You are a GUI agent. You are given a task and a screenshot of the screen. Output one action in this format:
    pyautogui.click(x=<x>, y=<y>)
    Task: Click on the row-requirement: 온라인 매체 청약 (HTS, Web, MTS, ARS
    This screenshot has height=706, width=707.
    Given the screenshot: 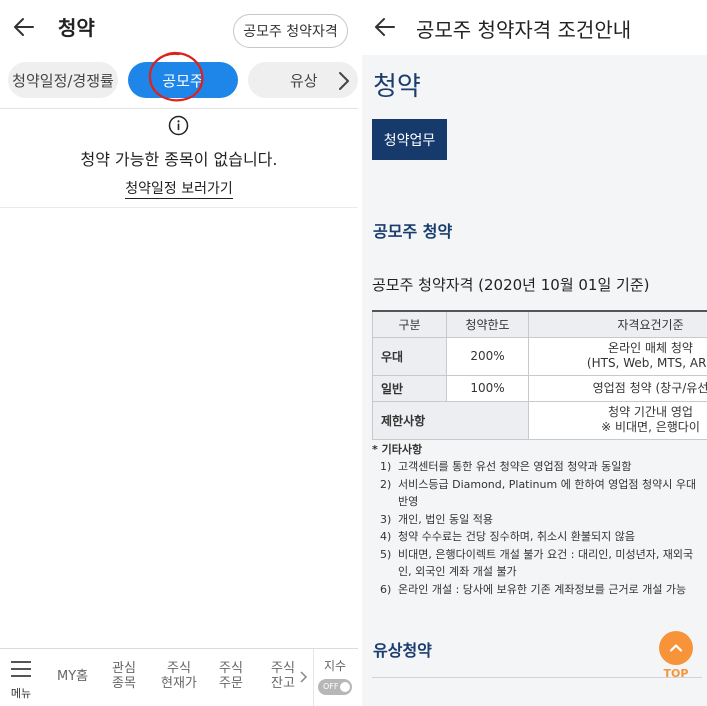 What is the action you would take?
    pyautogui.click(x=617, y=356)
    